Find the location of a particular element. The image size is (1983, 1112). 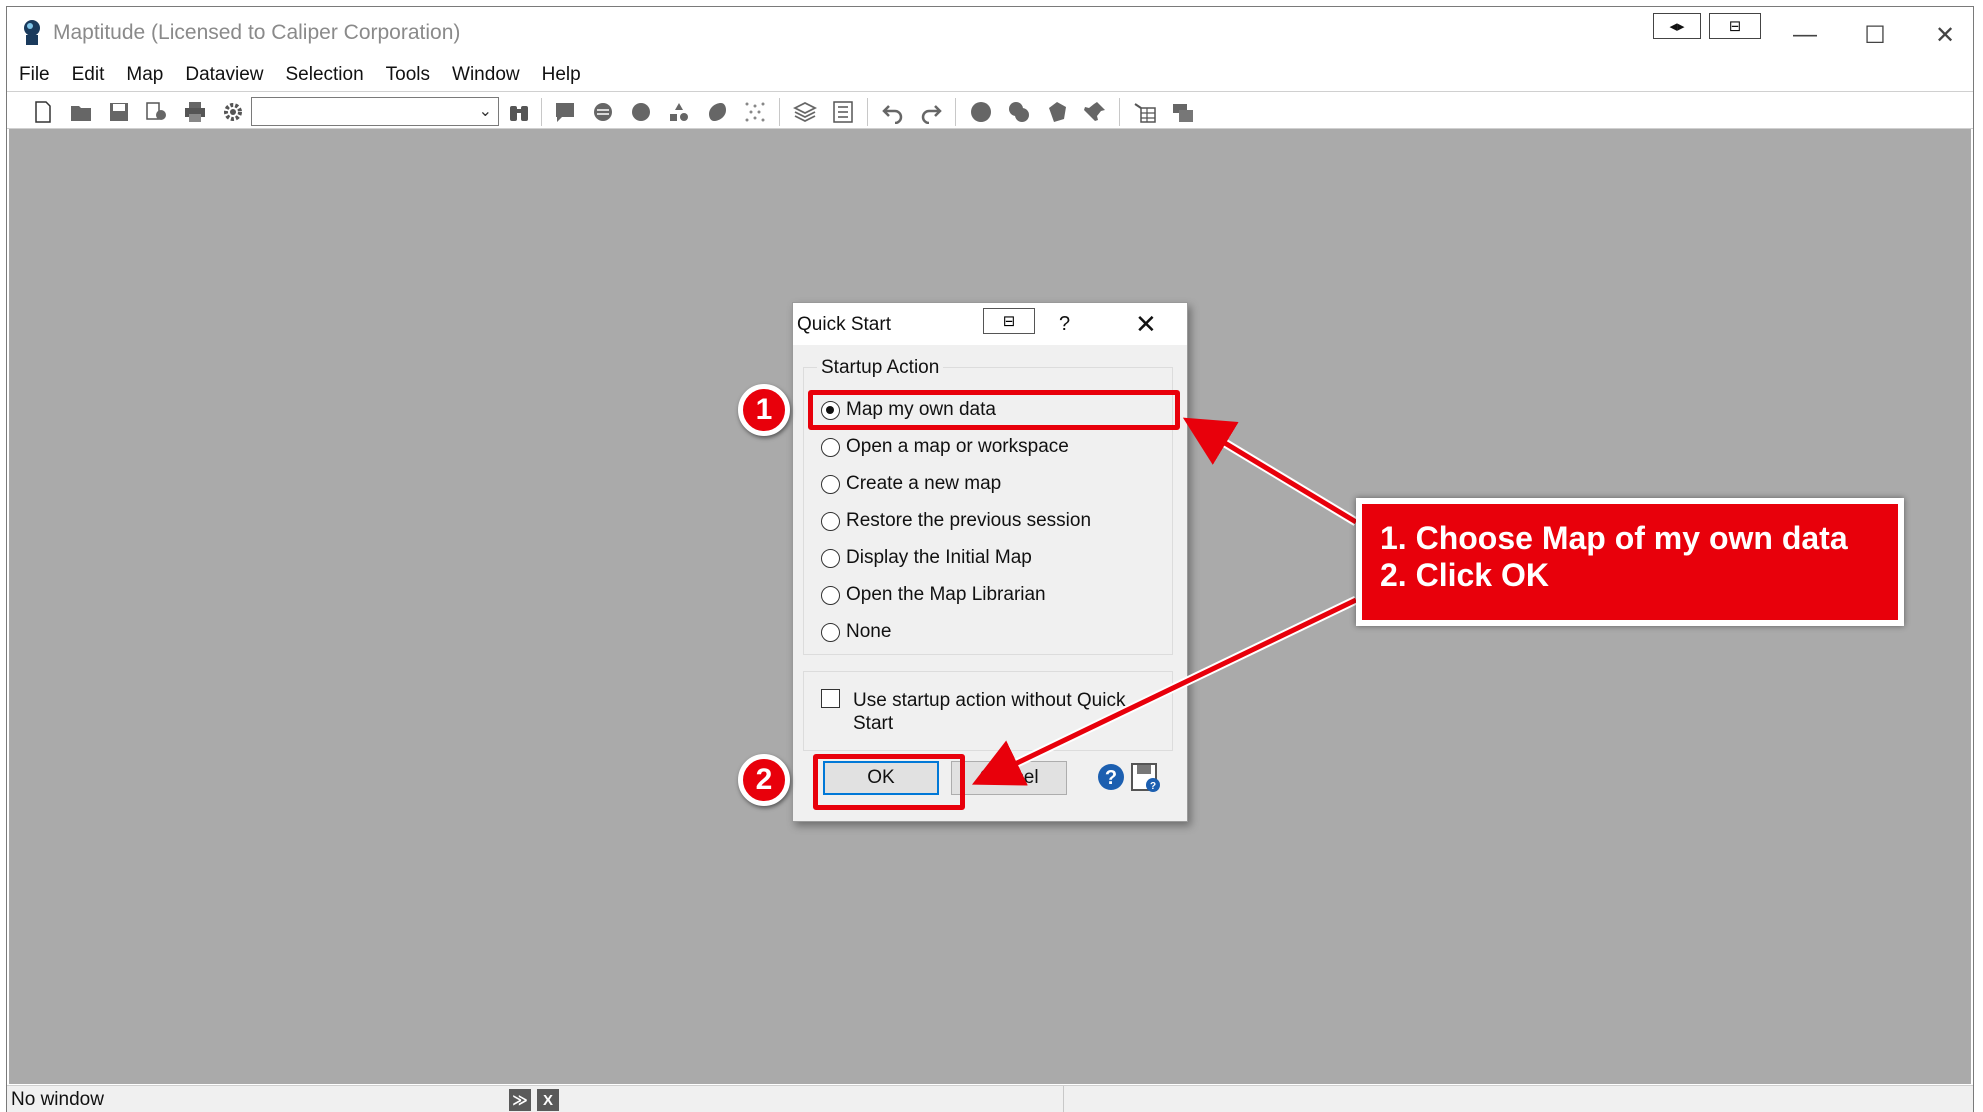

menu-dataview: Dataview is located at coordinates (224, 75).